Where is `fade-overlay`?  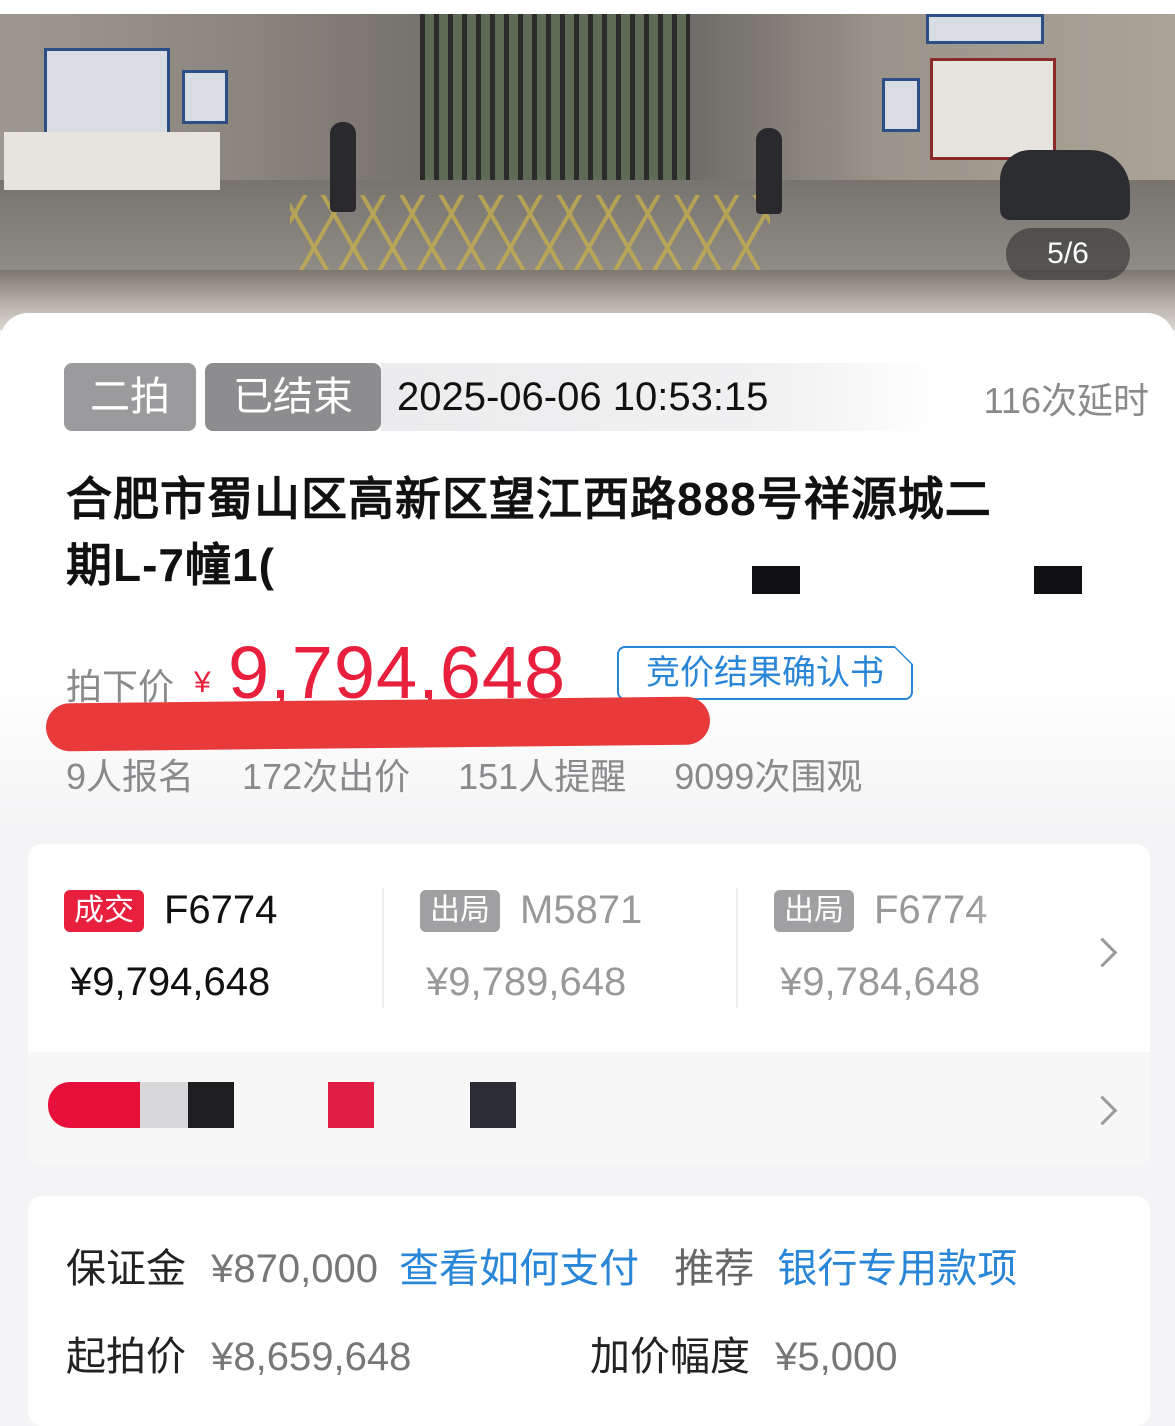 fade-overlay is located at coordinates (999, 949).